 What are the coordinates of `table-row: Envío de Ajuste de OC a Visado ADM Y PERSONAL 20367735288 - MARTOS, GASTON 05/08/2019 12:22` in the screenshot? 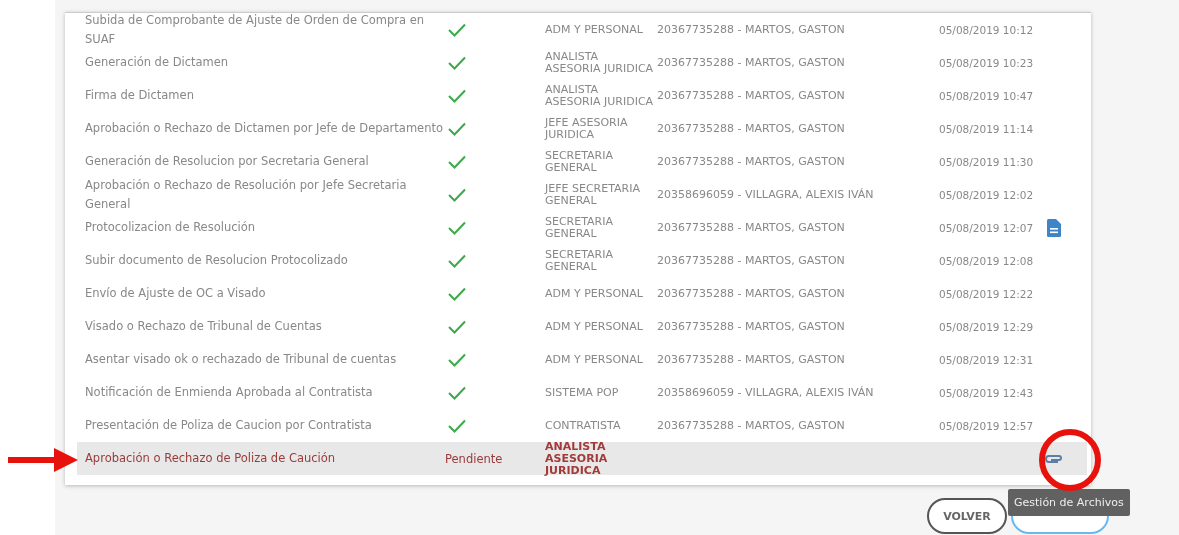 It's located at (586, 293).